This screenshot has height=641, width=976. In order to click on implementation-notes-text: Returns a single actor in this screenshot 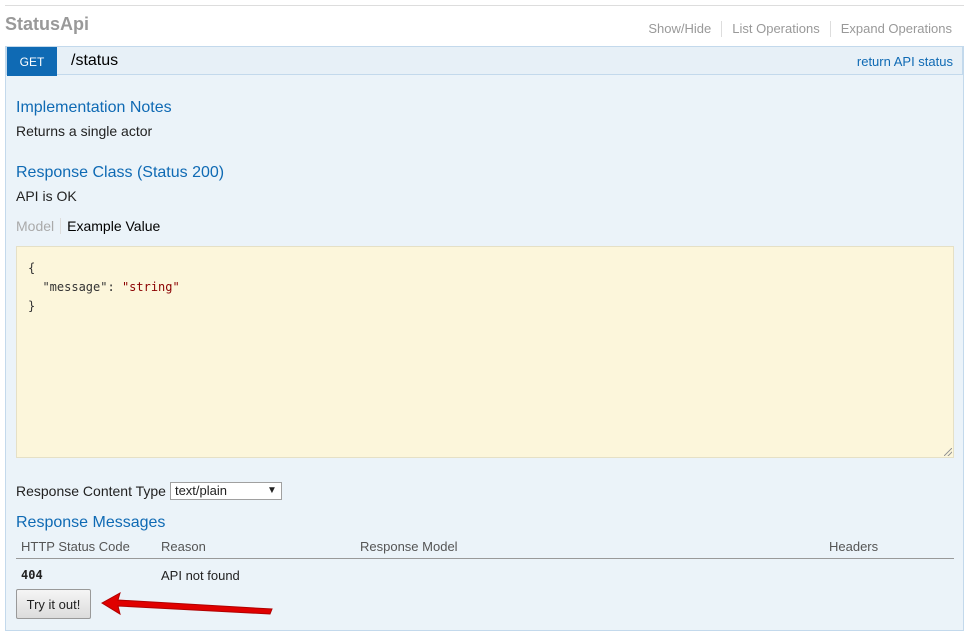, I will do `click(84, 131)`.